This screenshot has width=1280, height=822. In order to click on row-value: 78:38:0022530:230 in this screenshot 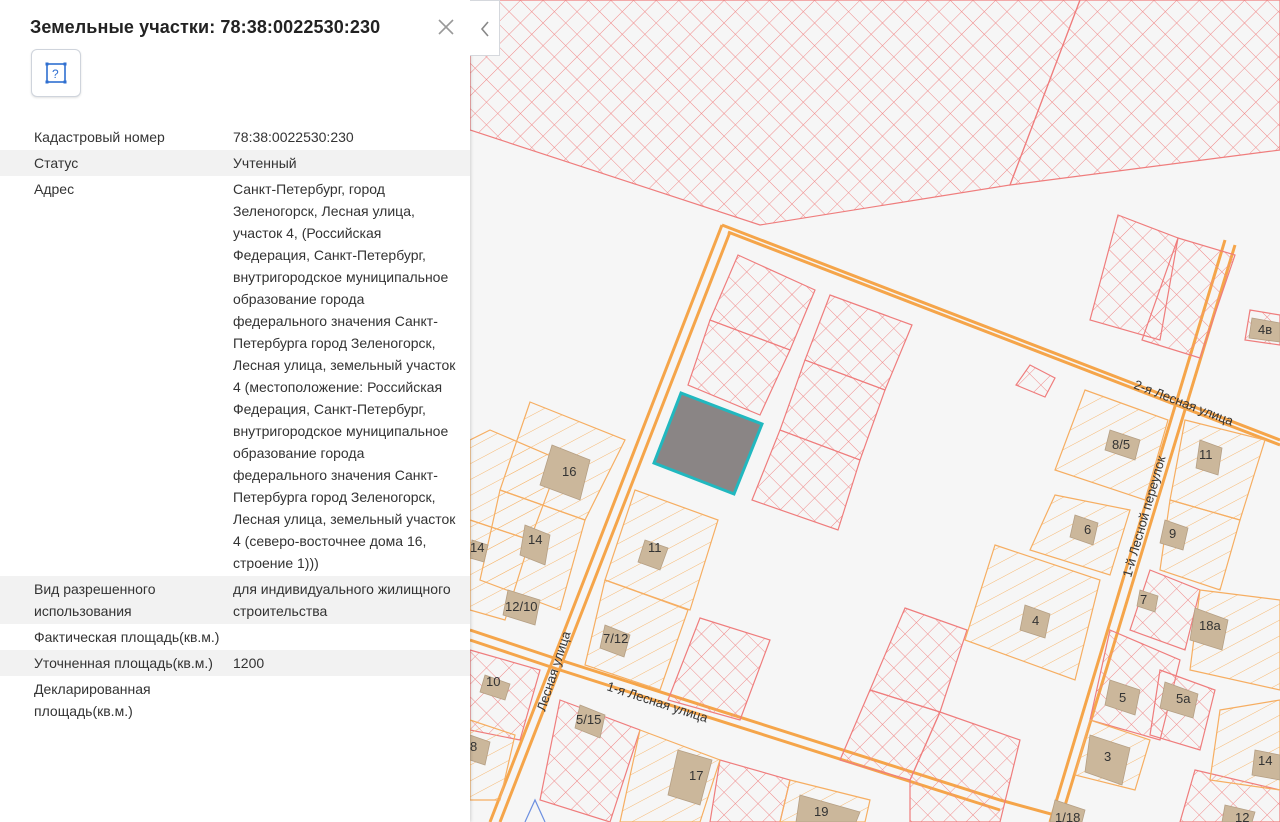, I will do `click(293, 137)`.